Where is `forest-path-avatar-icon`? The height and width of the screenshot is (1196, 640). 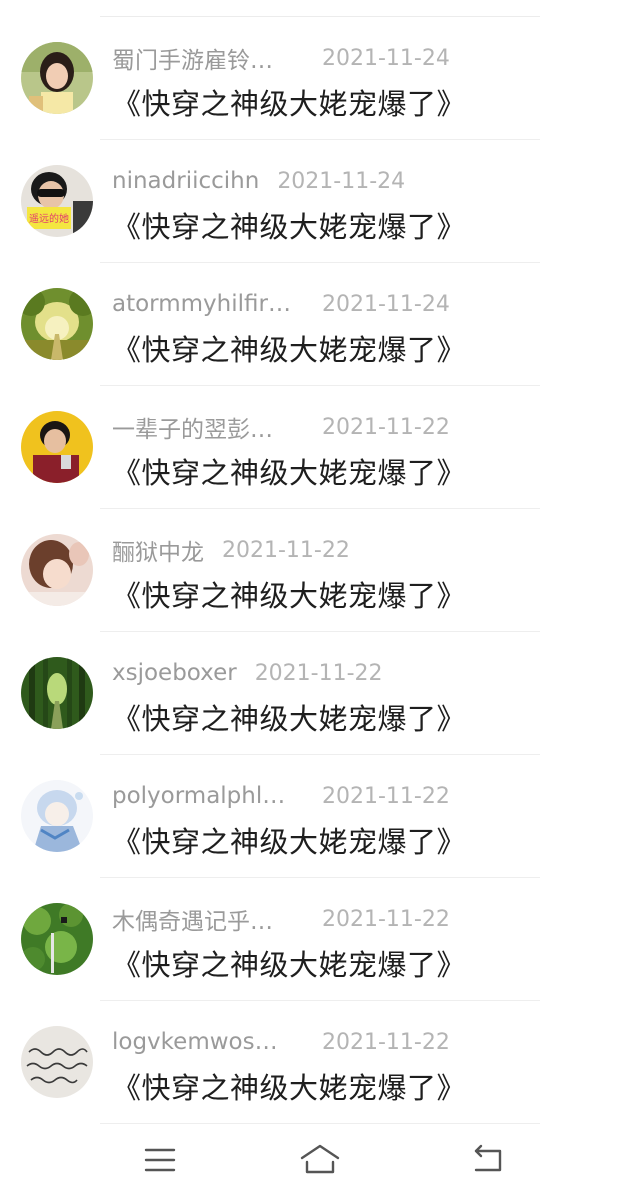
forest-path-avatar-icon is located at coordinates (57, 324).